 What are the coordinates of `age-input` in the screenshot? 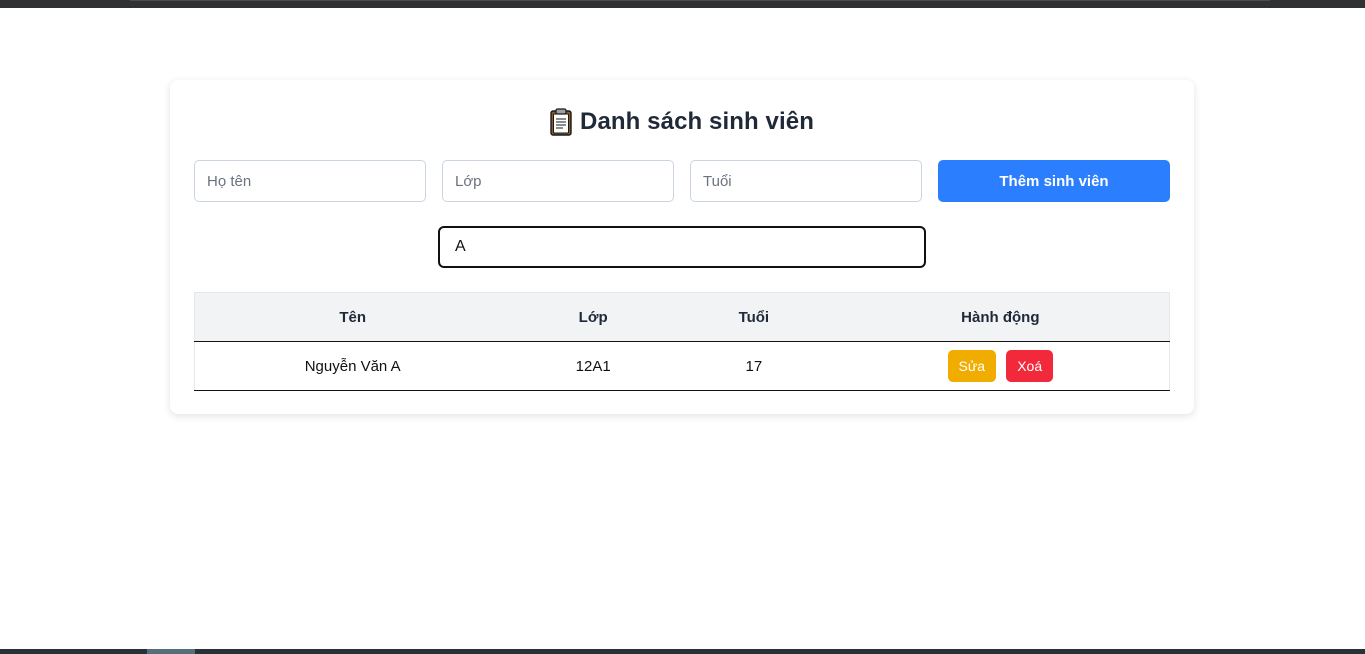 It's located at (806, 181).